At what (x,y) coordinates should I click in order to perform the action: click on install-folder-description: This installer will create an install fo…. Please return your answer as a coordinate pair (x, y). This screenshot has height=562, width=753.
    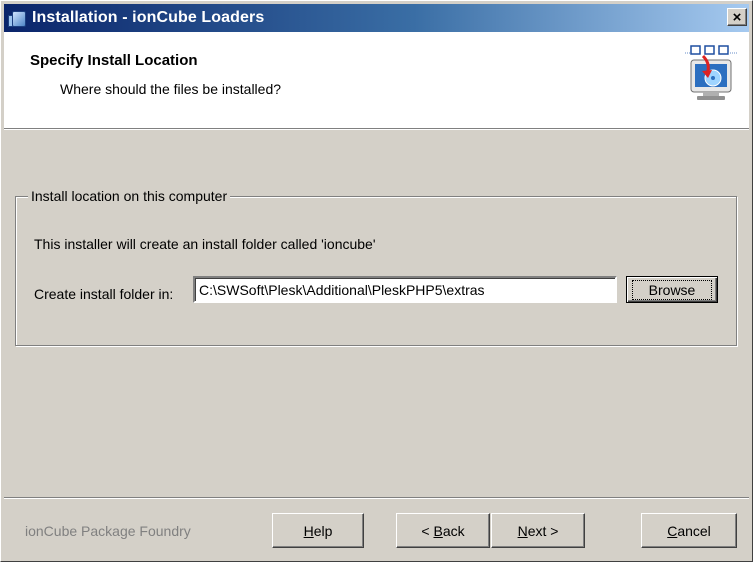
    Looking at the image, I should click on (205, 244).